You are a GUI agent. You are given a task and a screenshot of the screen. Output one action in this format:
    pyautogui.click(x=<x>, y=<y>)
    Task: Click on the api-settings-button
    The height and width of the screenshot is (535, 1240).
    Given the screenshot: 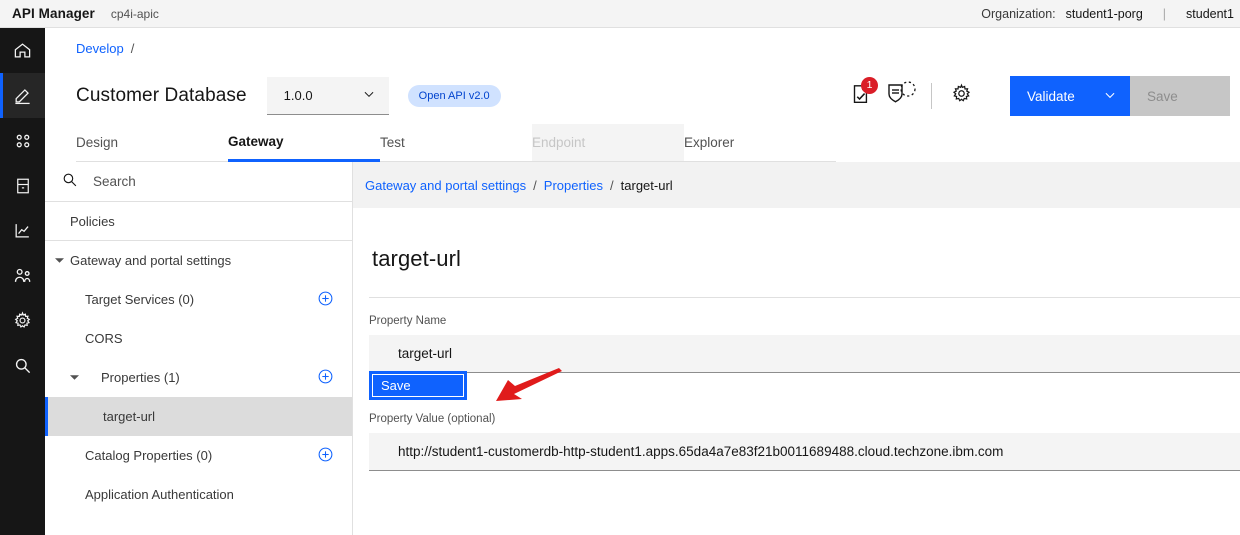 What is the action you would take?
    pyautogui.click(x=961, y=96)
    